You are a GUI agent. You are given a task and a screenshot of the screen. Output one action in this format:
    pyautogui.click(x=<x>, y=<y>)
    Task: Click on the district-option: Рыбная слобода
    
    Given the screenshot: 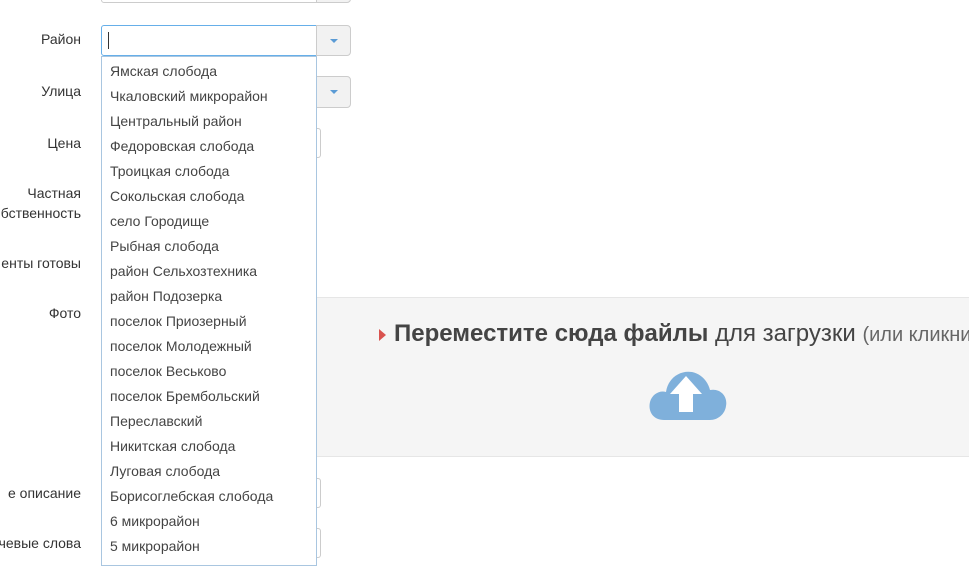 What is the action you would take?
    pyautogui.click(x=209, y=246)
    